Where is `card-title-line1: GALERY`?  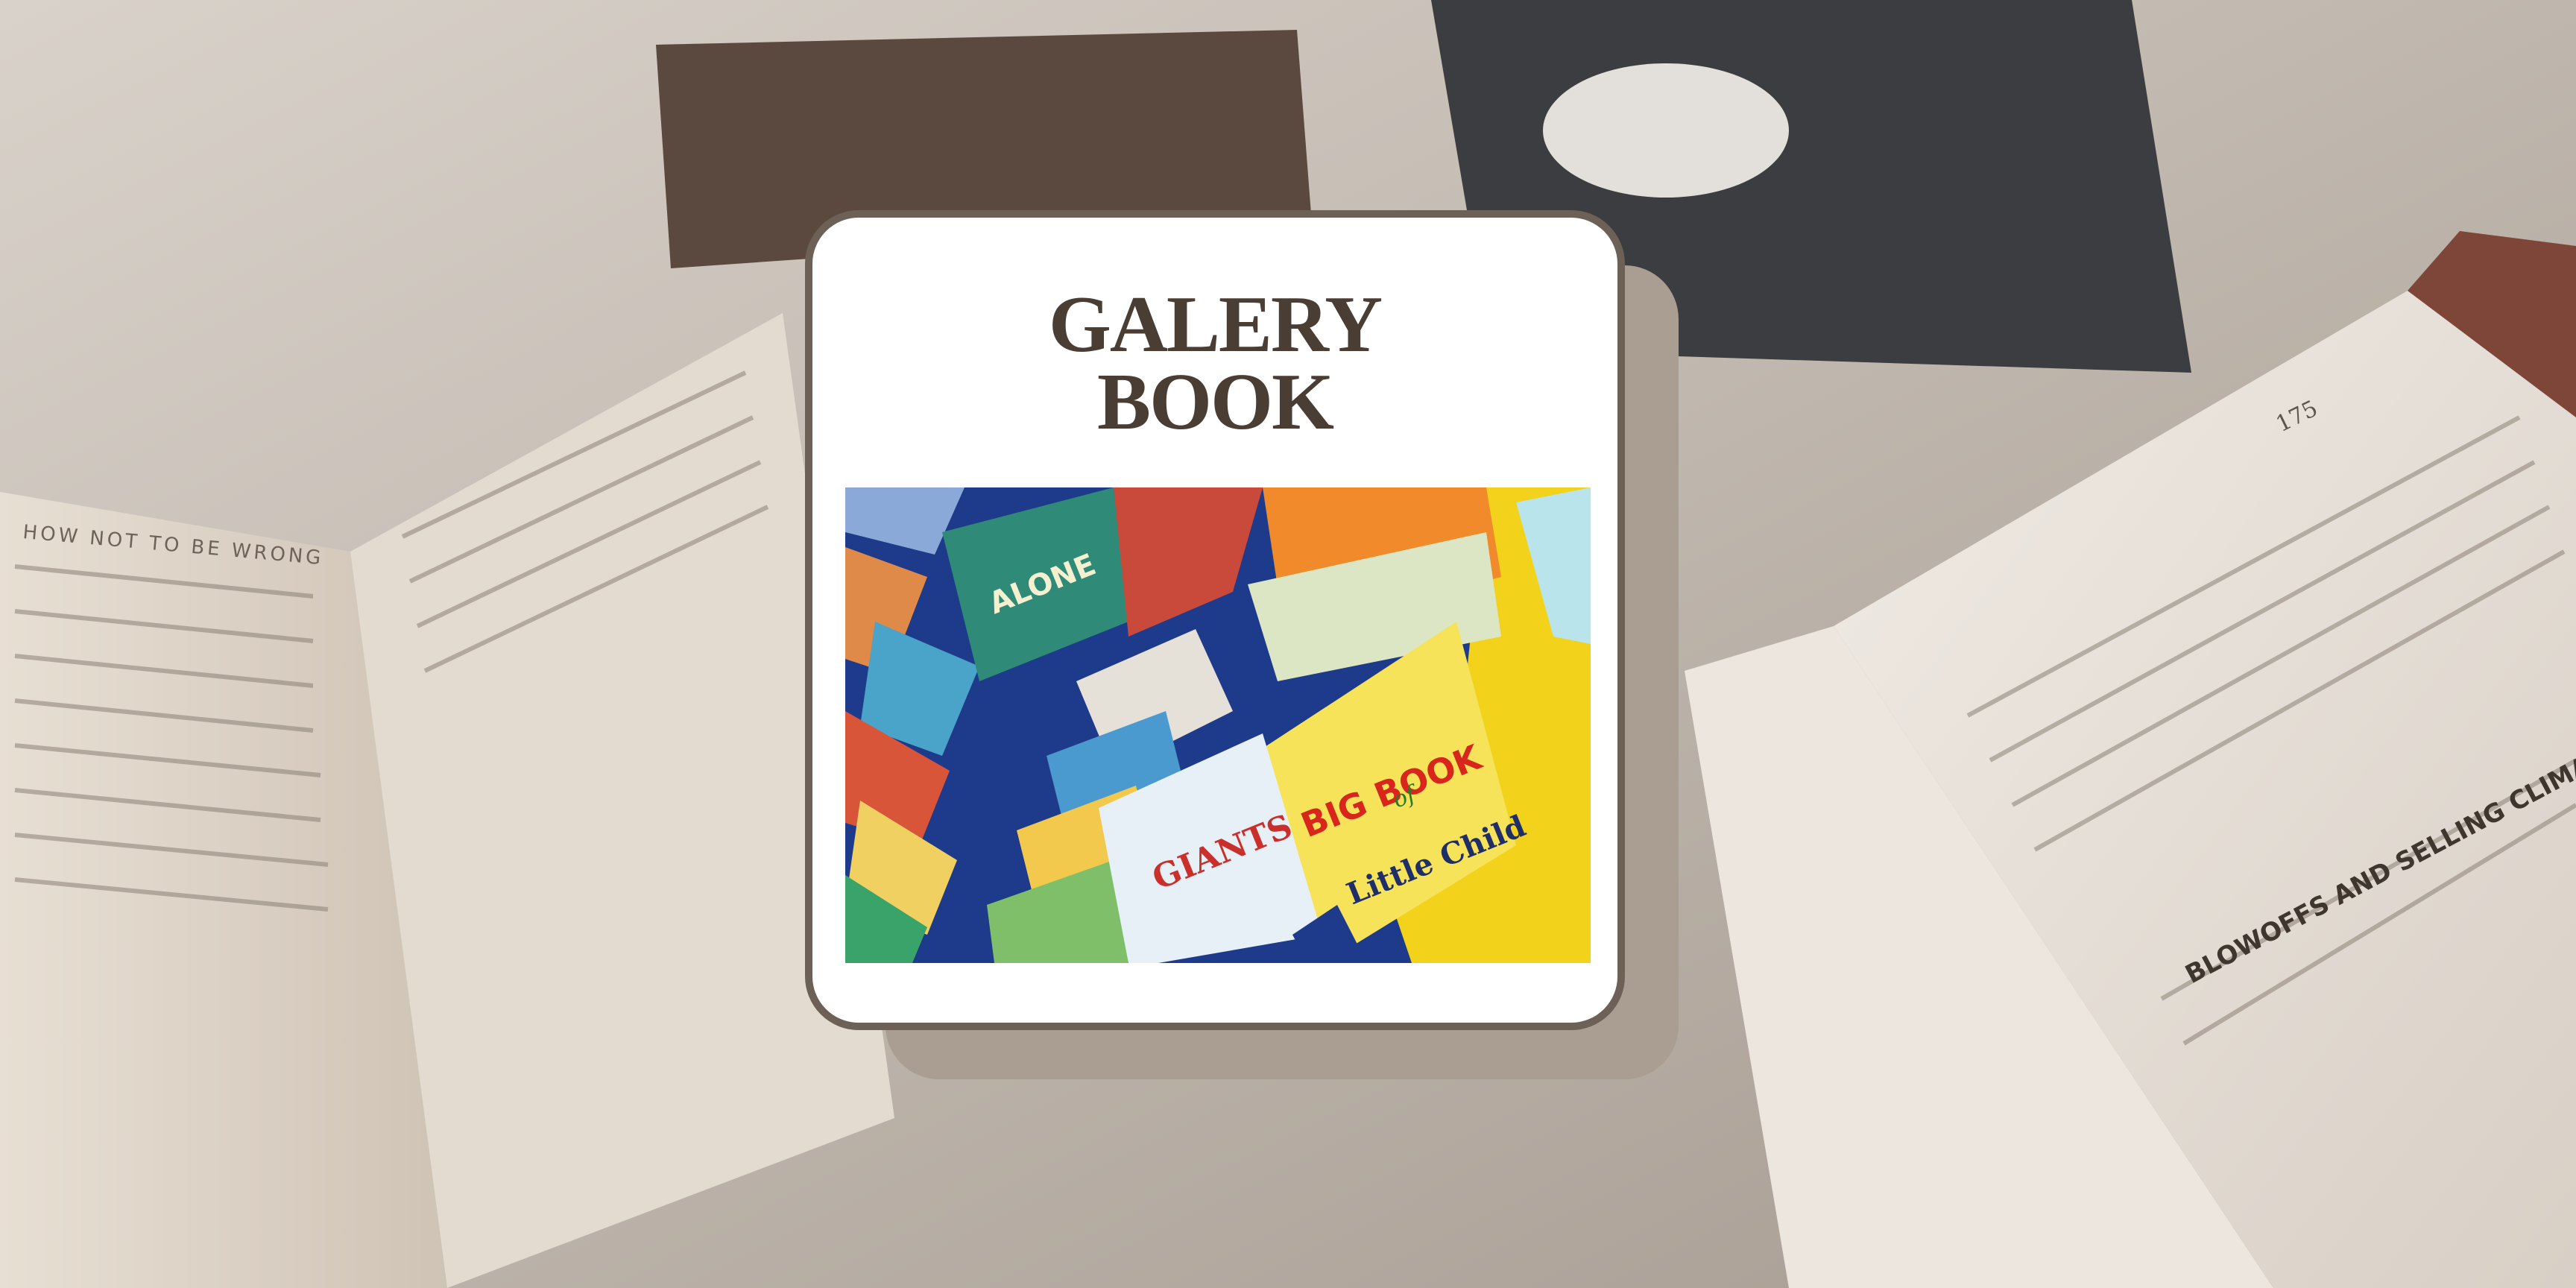 card-title-line1: GALERY is located at coordinates (1215, 325).